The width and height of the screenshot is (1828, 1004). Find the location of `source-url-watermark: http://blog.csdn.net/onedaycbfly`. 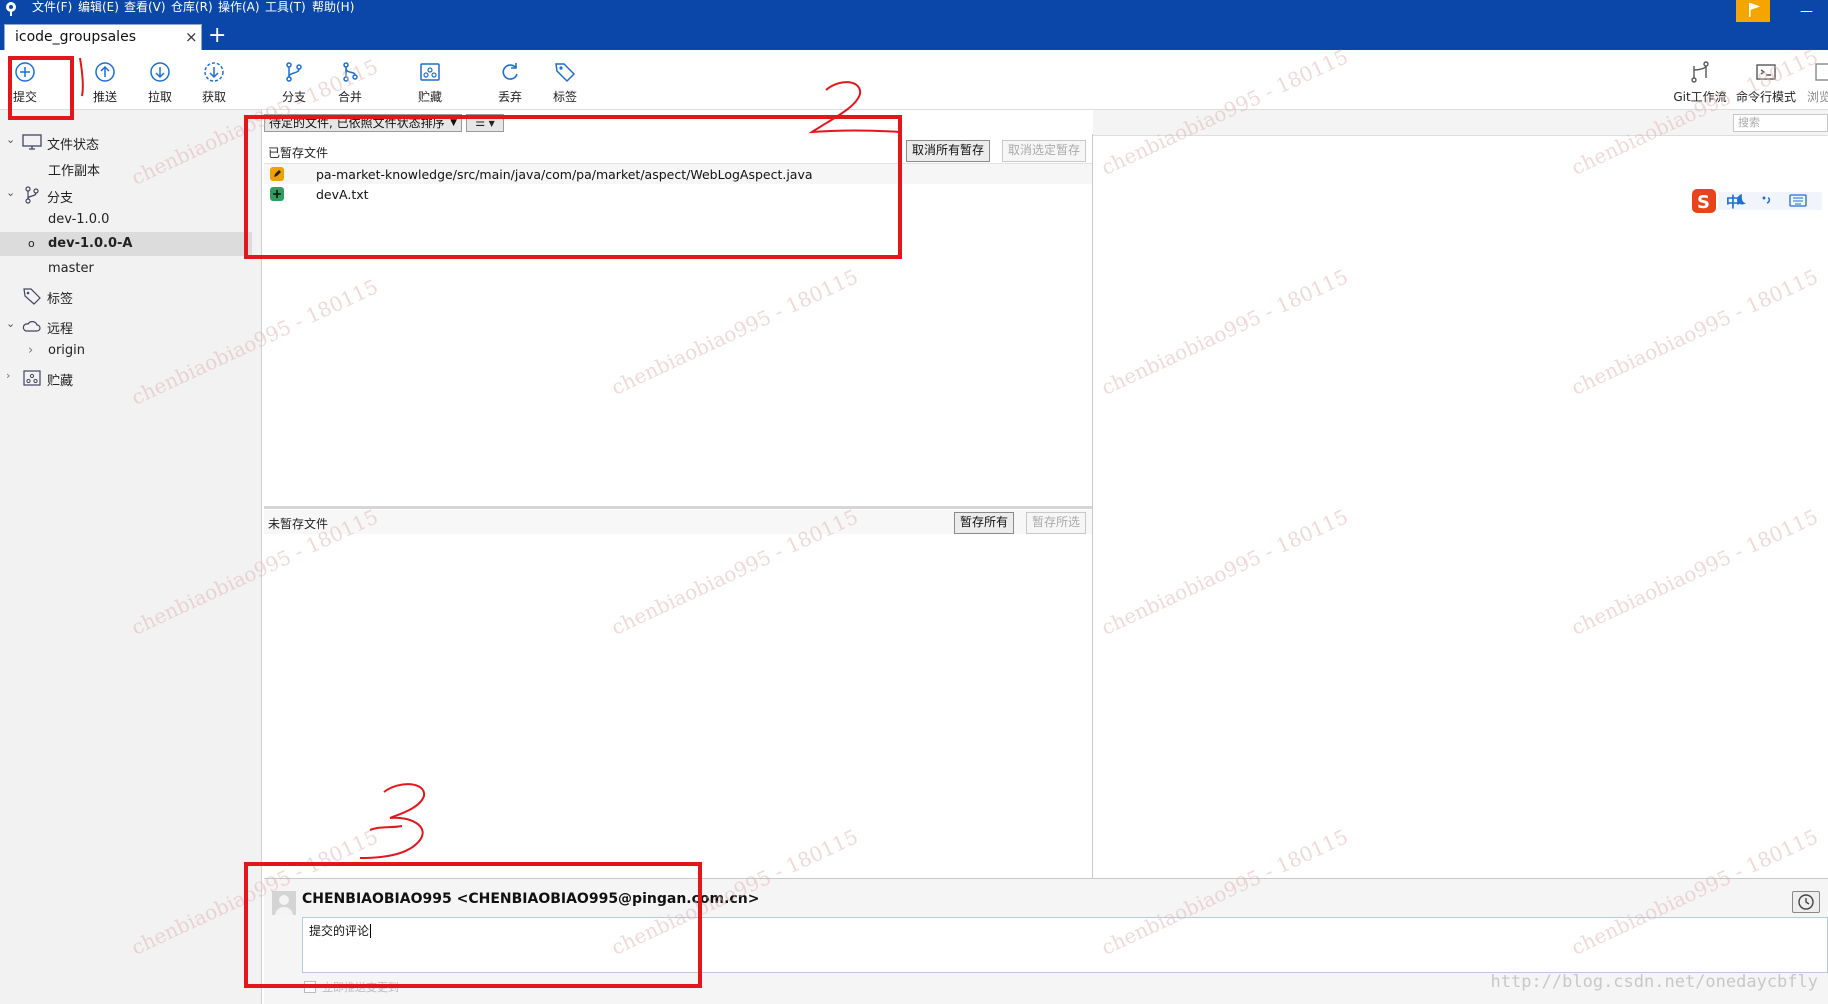

source-url-watermark: http://blog.csdn.net/onedaycbfly is located at coordinates (1654, 982).